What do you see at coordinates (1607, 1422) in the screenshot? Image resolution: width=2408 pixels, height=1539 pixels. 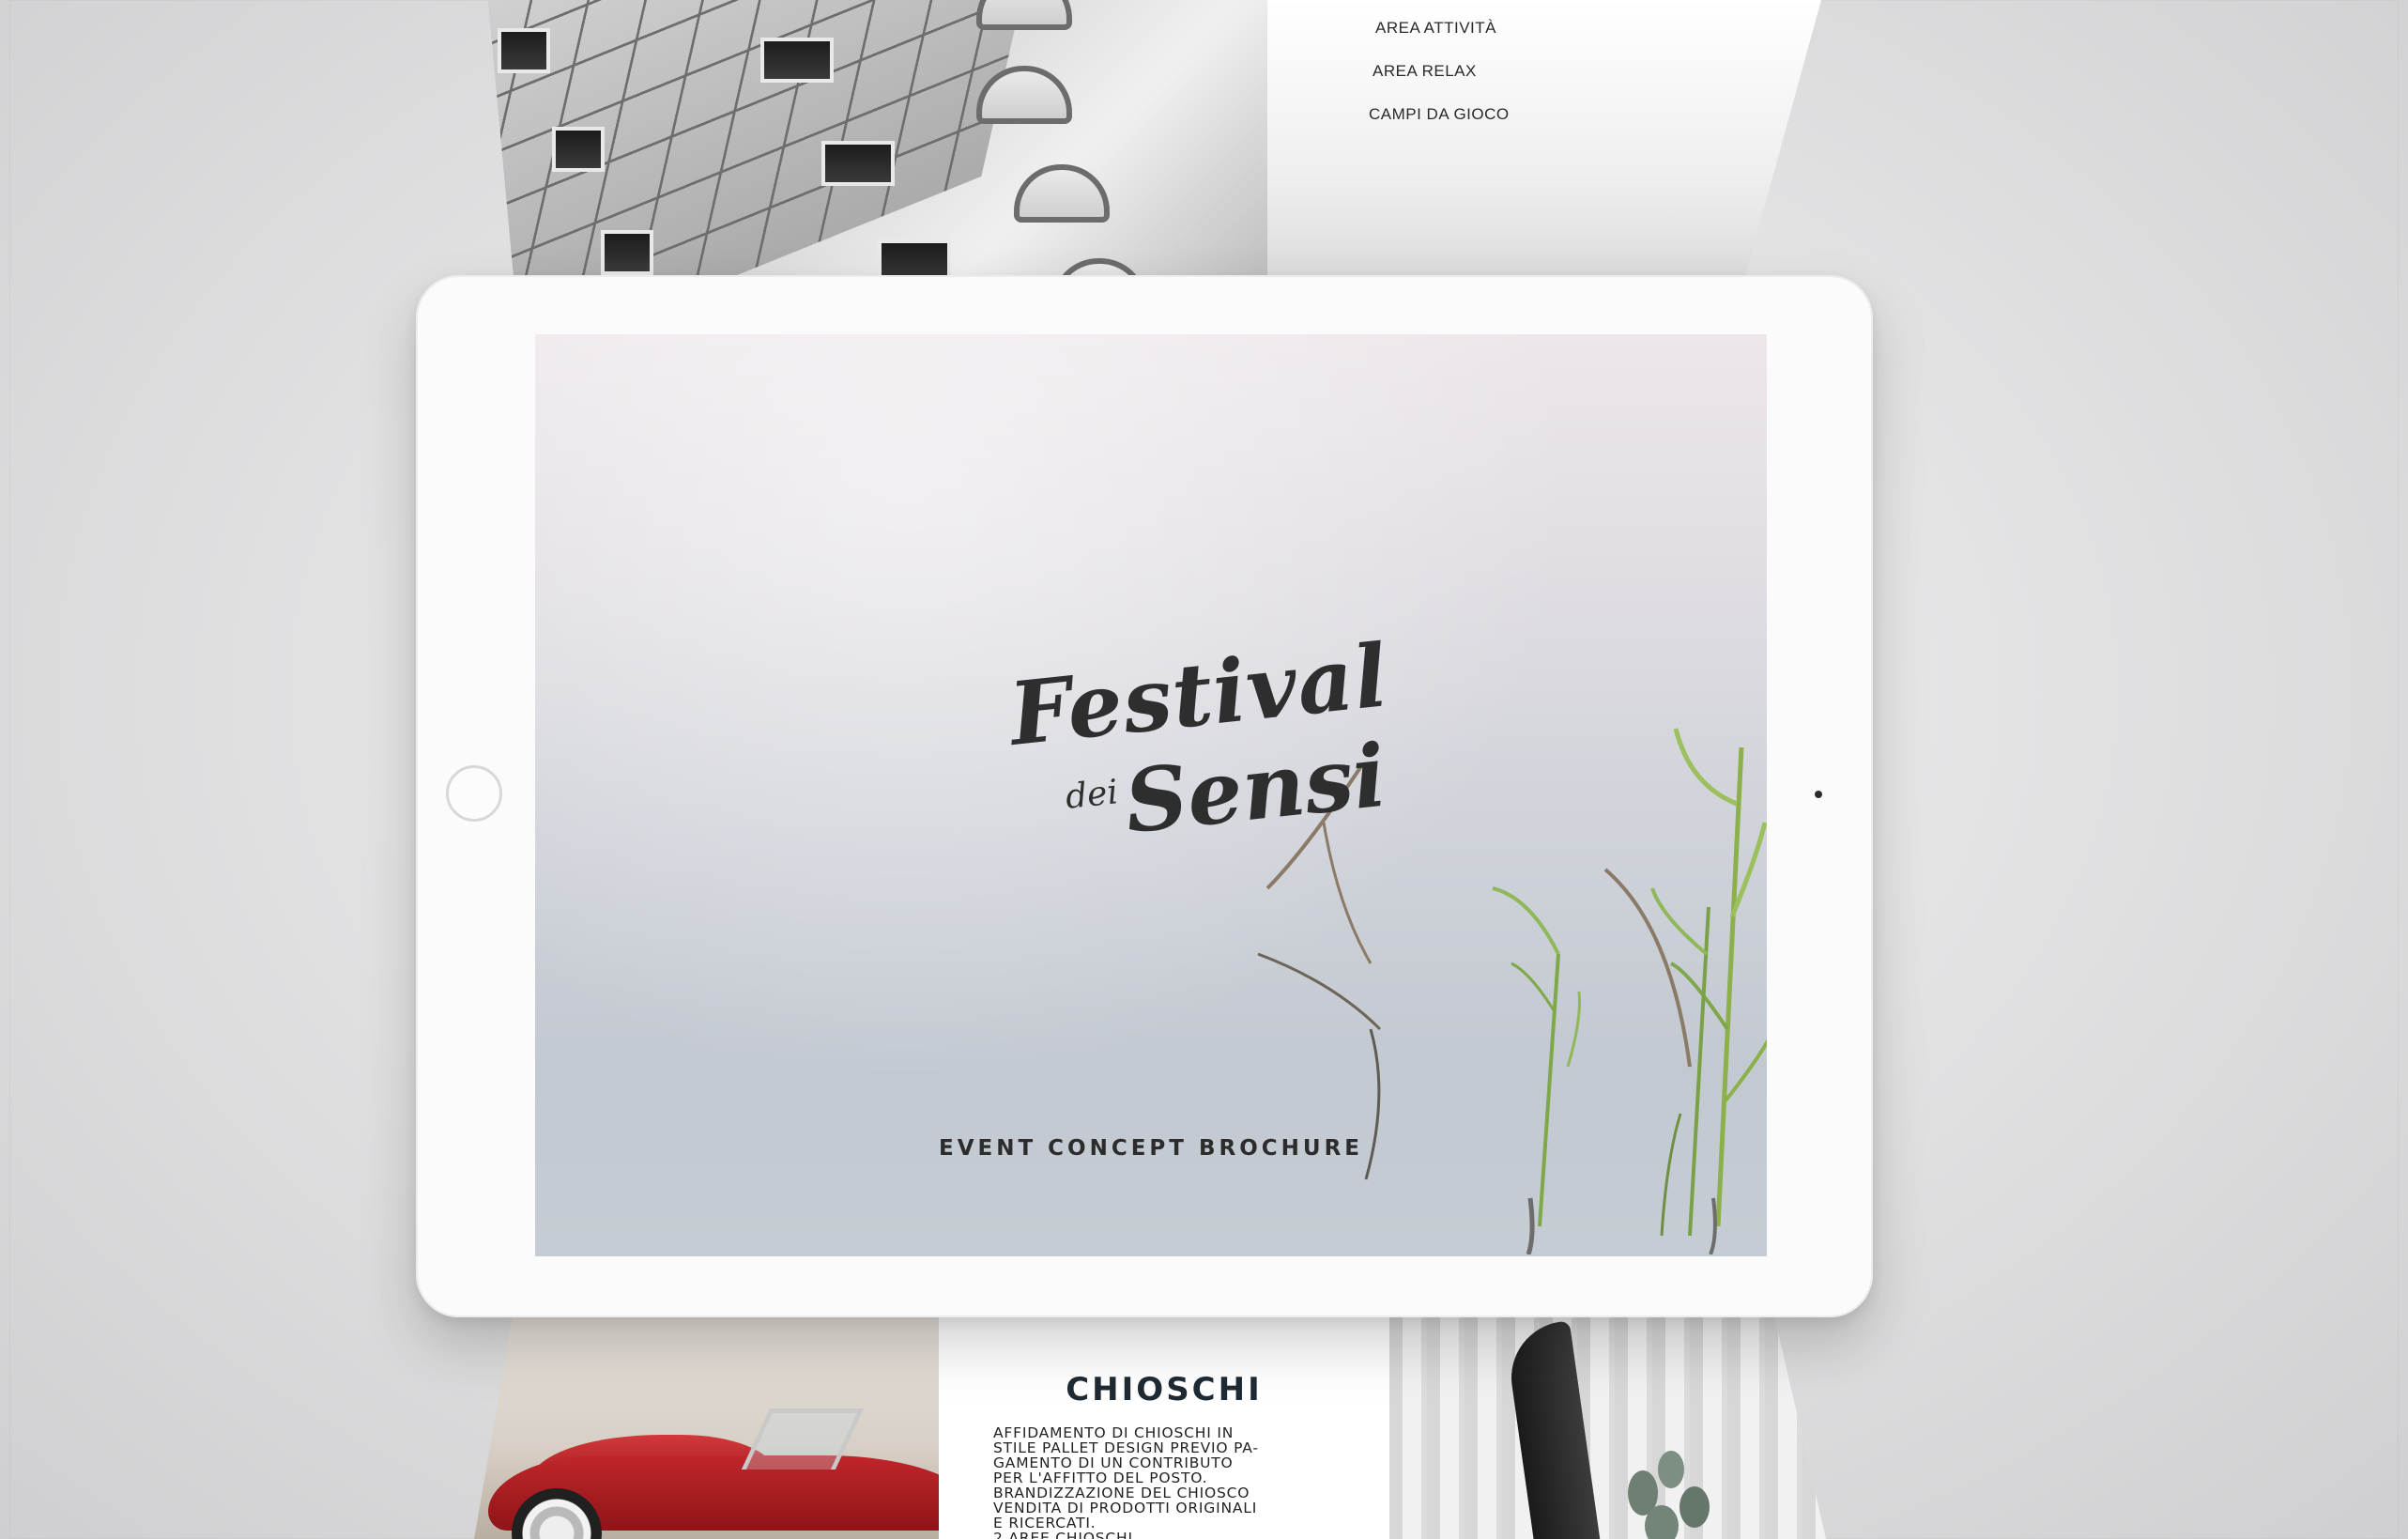 I see `plant-photo` at bounding box center [1607, 1422].